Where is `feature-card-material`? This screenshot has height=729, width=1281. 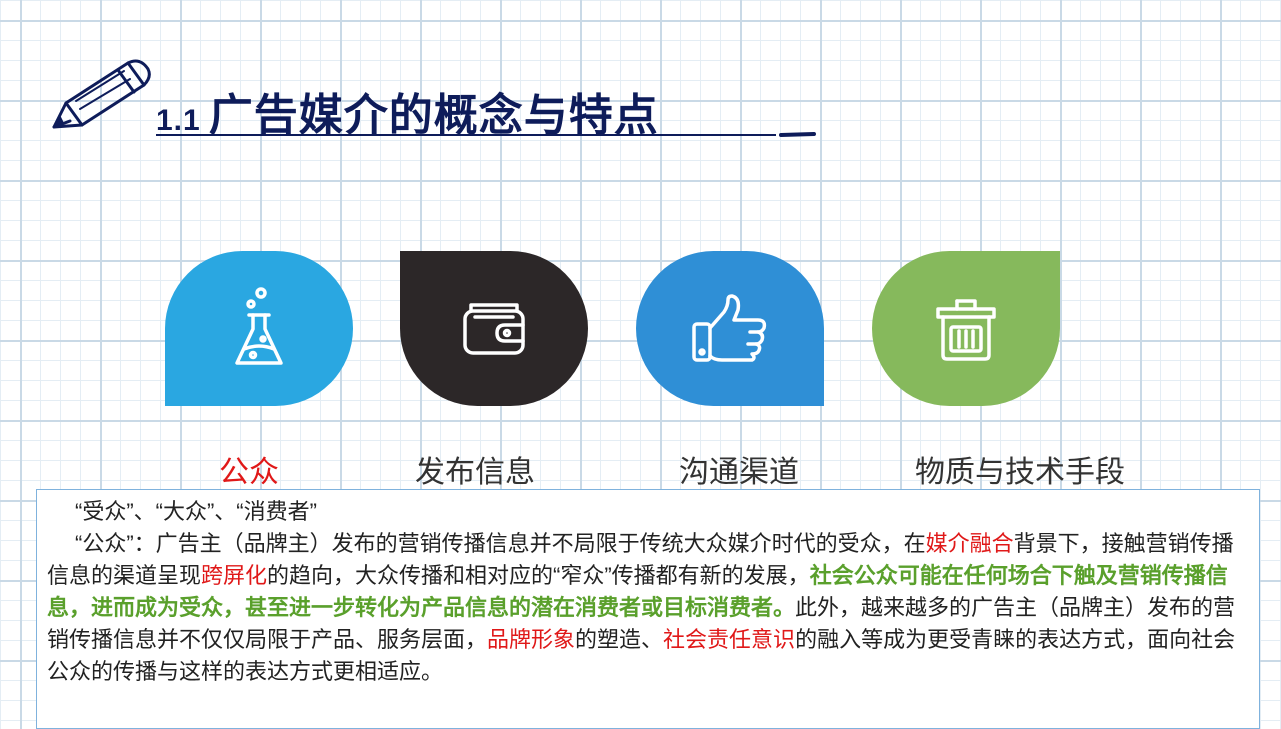 feature-card-material is located at coordinates (966, 328).